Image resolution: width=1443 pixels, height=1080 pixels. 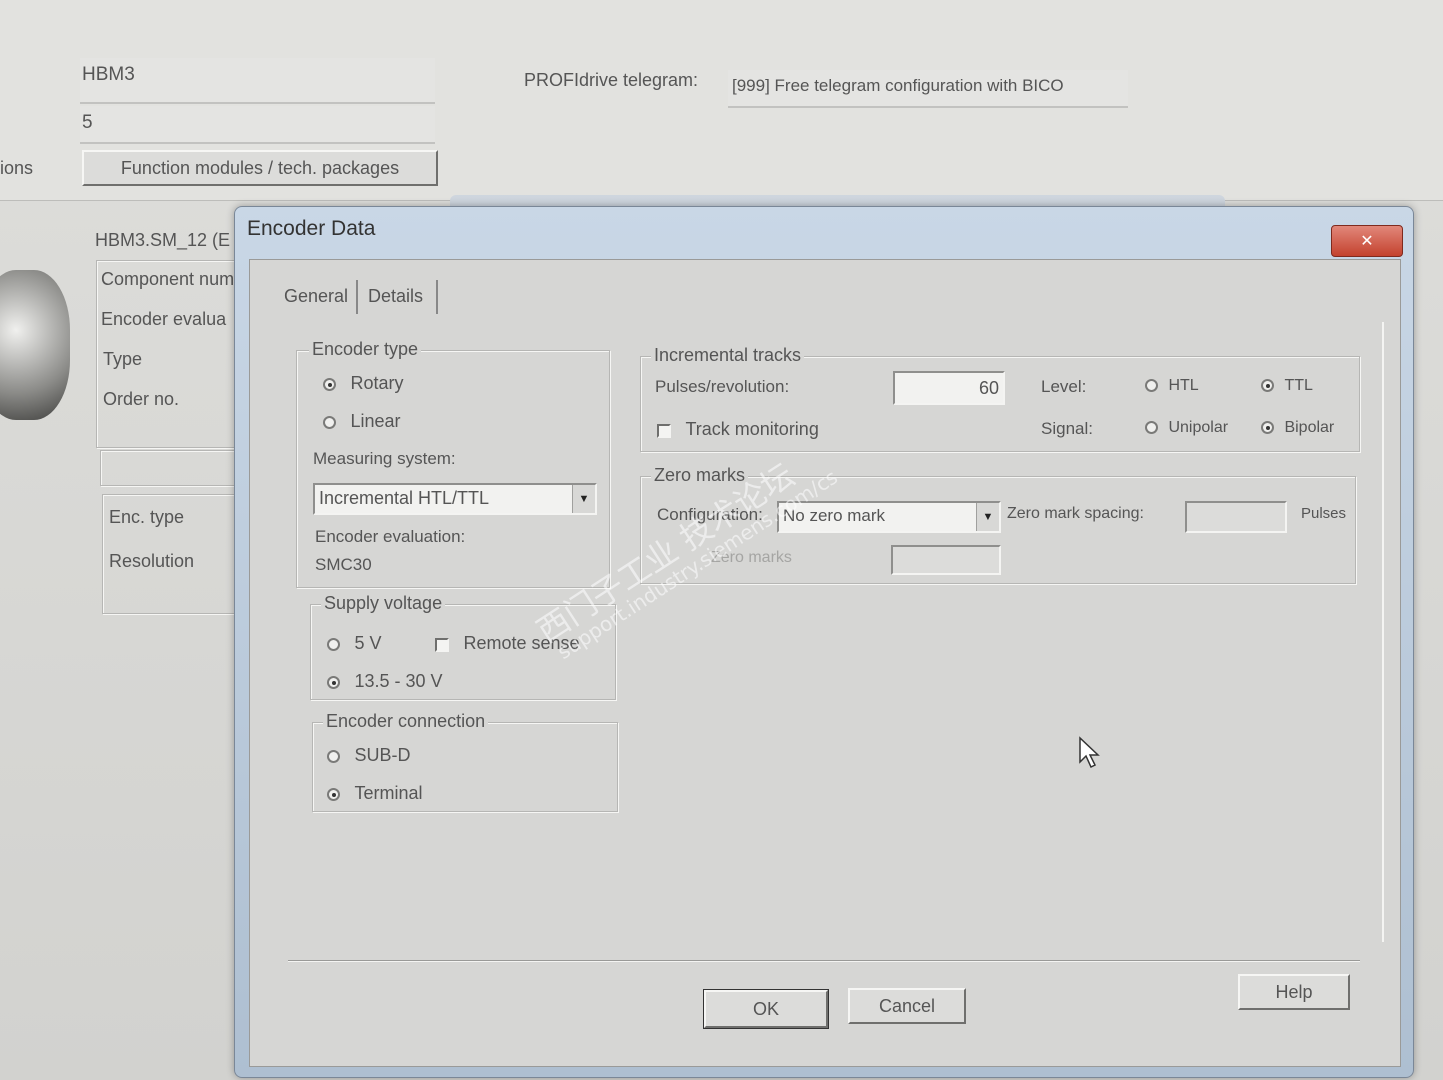 What do you see at coordinates (35, 345) in the screenshot?
I see `encoder-image` at bounding box center [35, 345].